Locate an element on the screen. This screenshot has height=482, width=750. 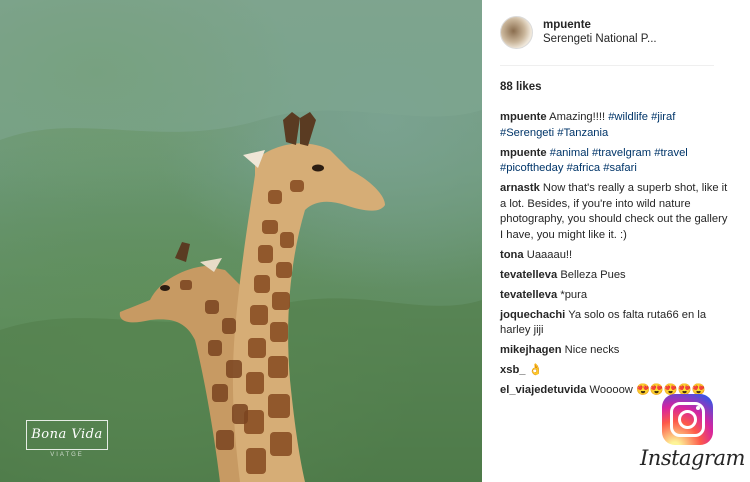
comment-text: Amazing!!!! is located at coordinates (579, 117).